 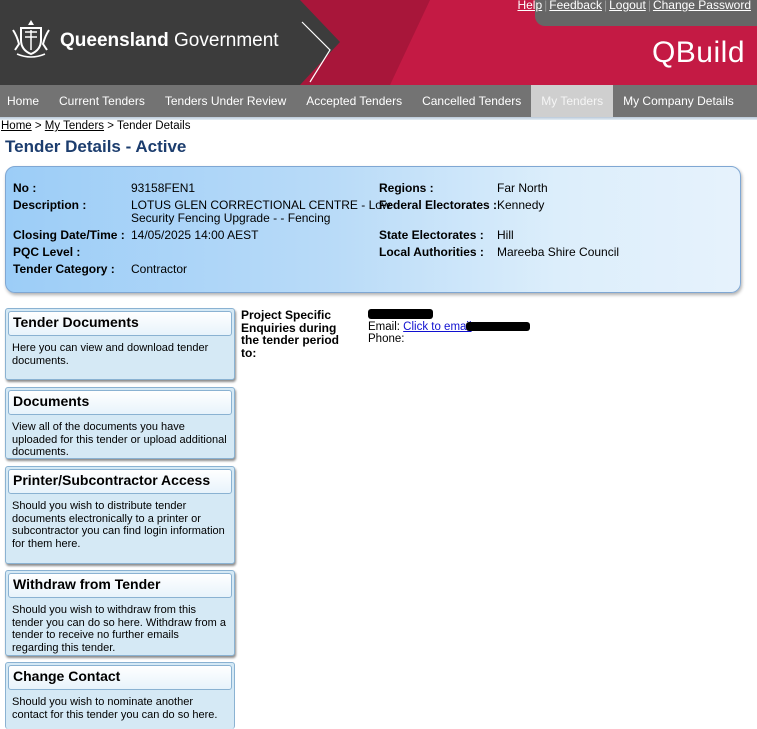 I want to click on description-label: Description :, so click(x=50, y=205).